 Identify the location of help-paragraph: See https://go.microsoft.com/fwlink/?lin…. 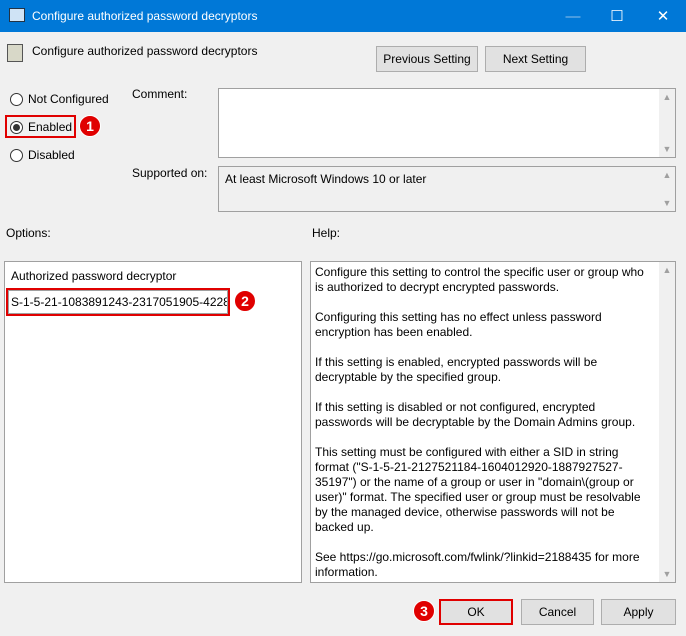
(477, 564).